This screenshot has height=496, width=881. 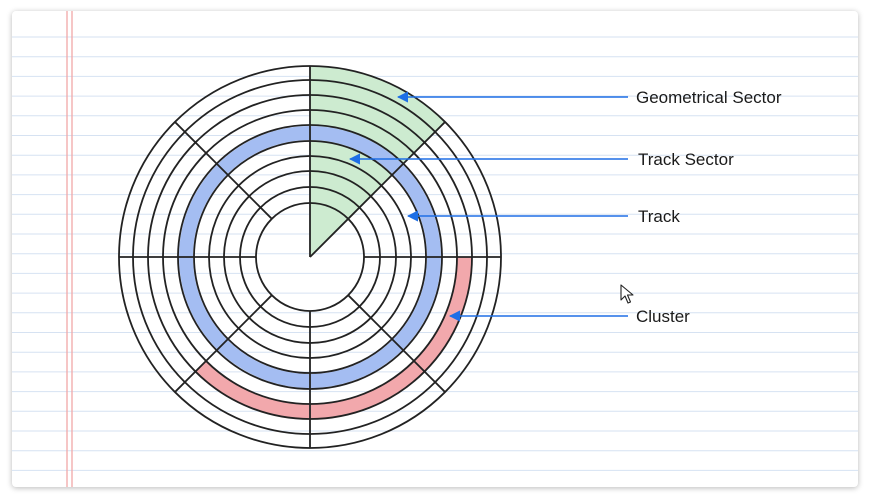 What do you see at coordinates (659, 216) in the screenshot?
I see `track-label: Track` at bounding box center [659, 216].